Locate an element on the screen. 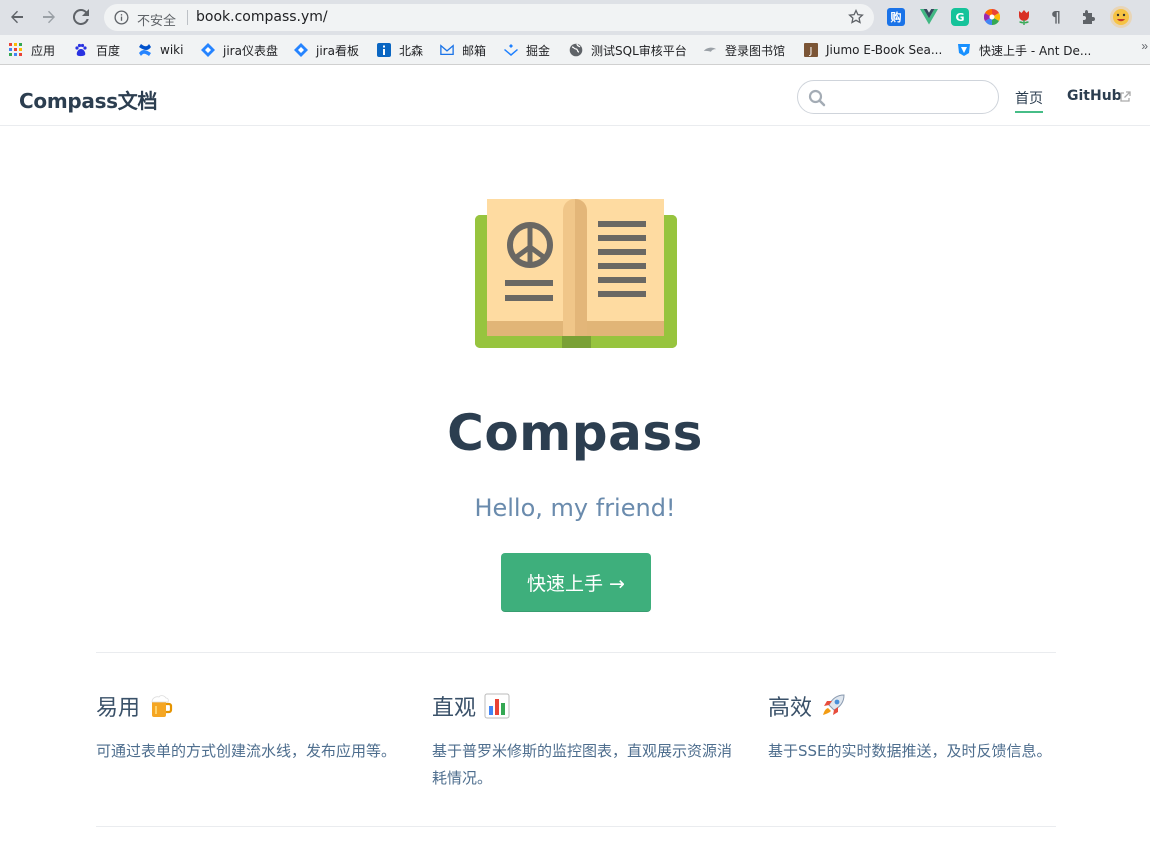 This screenshot has width=1150, height=850. bookmark-jira-dashboard: jira仪表盘 is located at coordinates (239, 50).